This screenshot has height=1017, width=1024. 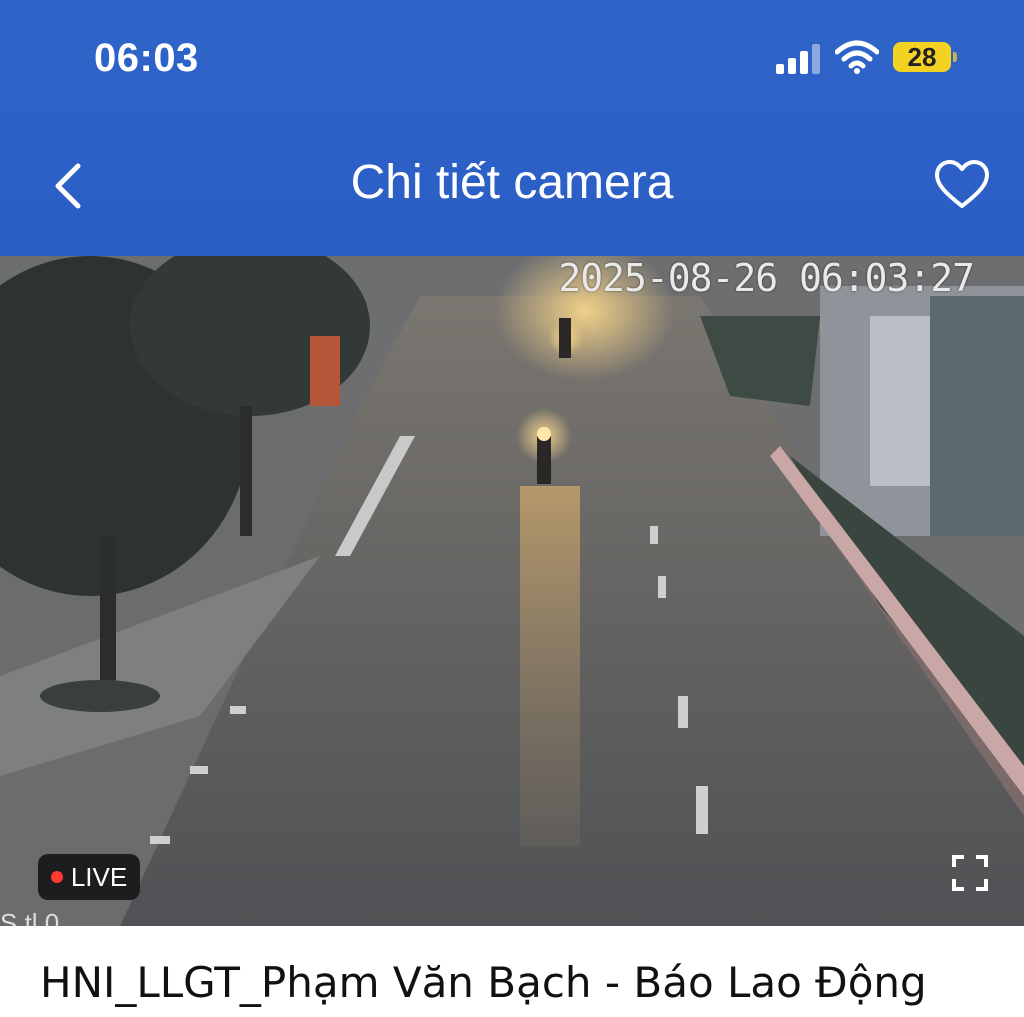 What do you see at coordinates (146, 58) in the screenshot?
I see `status-time: 06:03` at bounding box center [146, 58].